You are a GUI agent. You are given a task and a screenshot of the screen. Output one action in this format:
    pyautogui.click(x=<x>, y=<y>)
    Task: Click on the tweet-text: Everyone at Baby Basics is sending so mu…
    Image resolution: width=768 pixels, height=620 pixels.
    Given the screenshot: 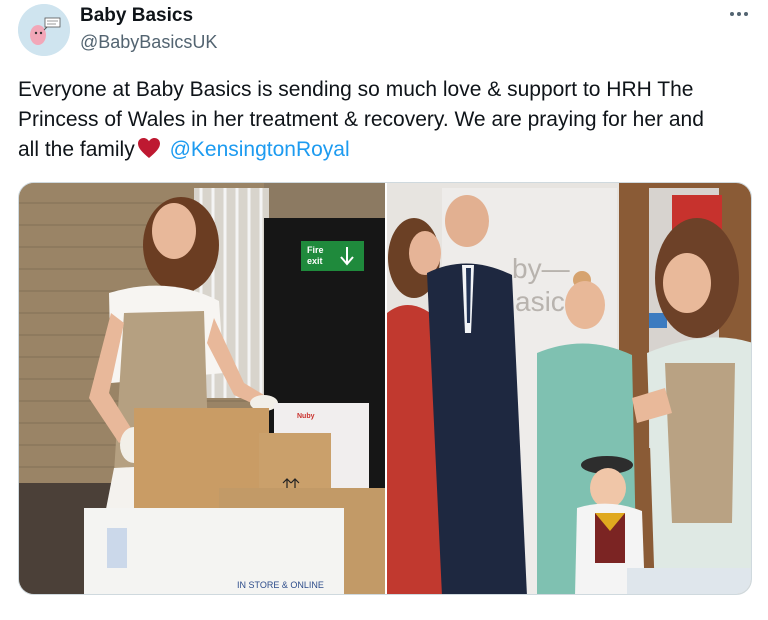 What is the action you would take?
    pyautogui.click(x=385, y=121)
    